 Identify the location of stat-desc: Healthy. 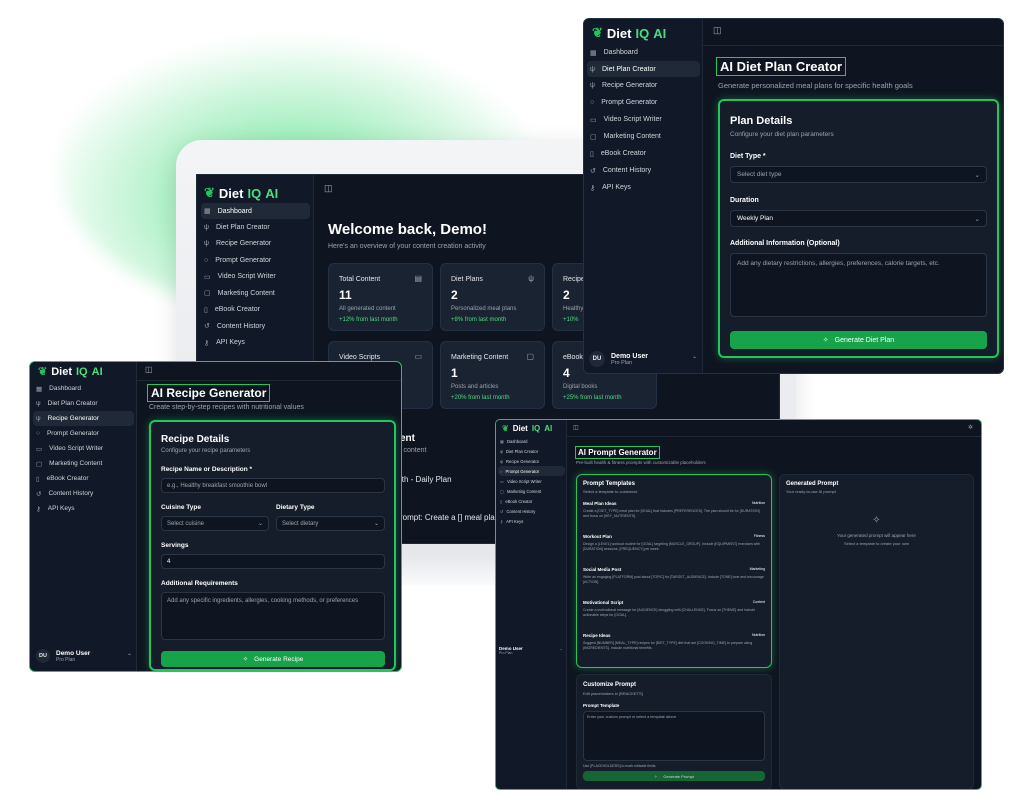
(573, 309).